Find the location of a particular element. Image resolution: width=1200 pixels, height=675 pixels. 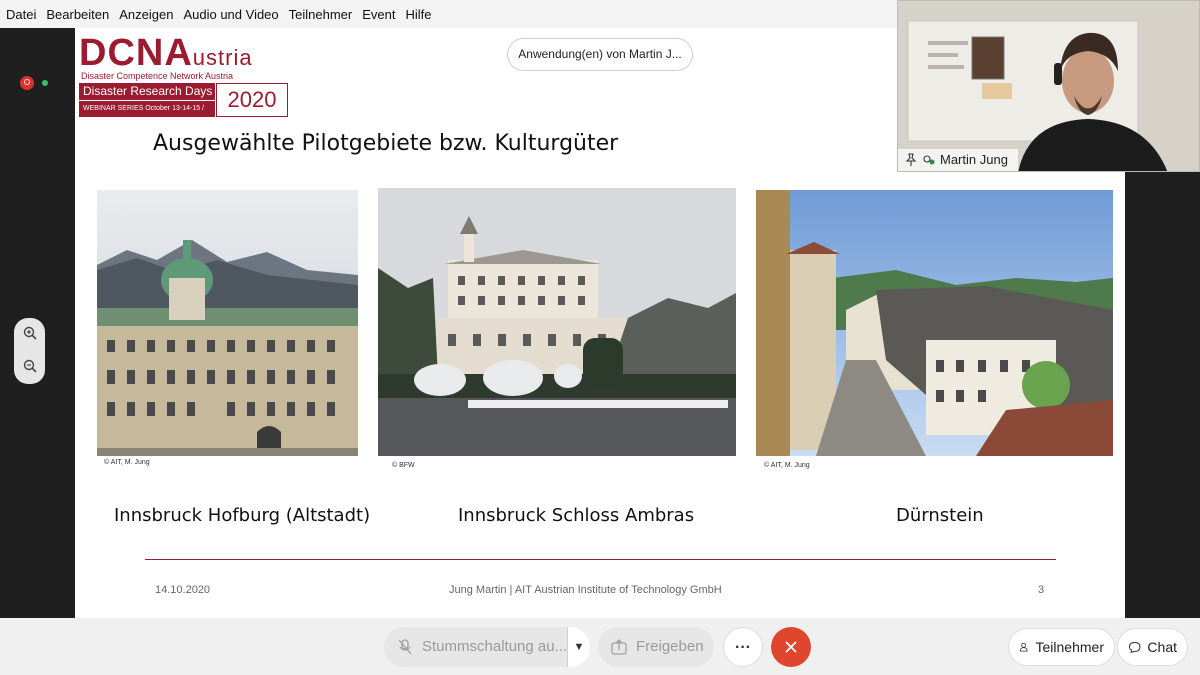

zoom-out-icon is located at coordinates (29, 367).